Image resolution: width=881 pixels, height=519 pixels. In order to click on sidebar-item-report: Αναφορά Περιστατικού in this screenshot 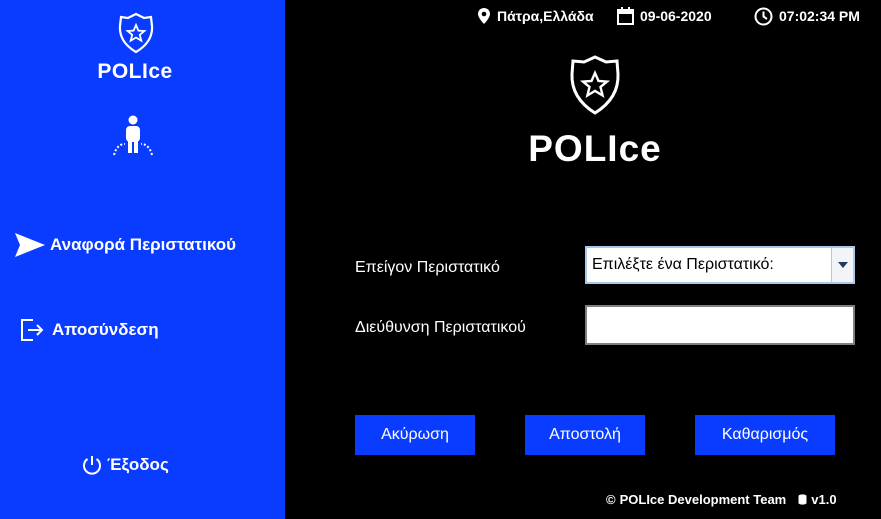, I will do `click(125, 245)`.